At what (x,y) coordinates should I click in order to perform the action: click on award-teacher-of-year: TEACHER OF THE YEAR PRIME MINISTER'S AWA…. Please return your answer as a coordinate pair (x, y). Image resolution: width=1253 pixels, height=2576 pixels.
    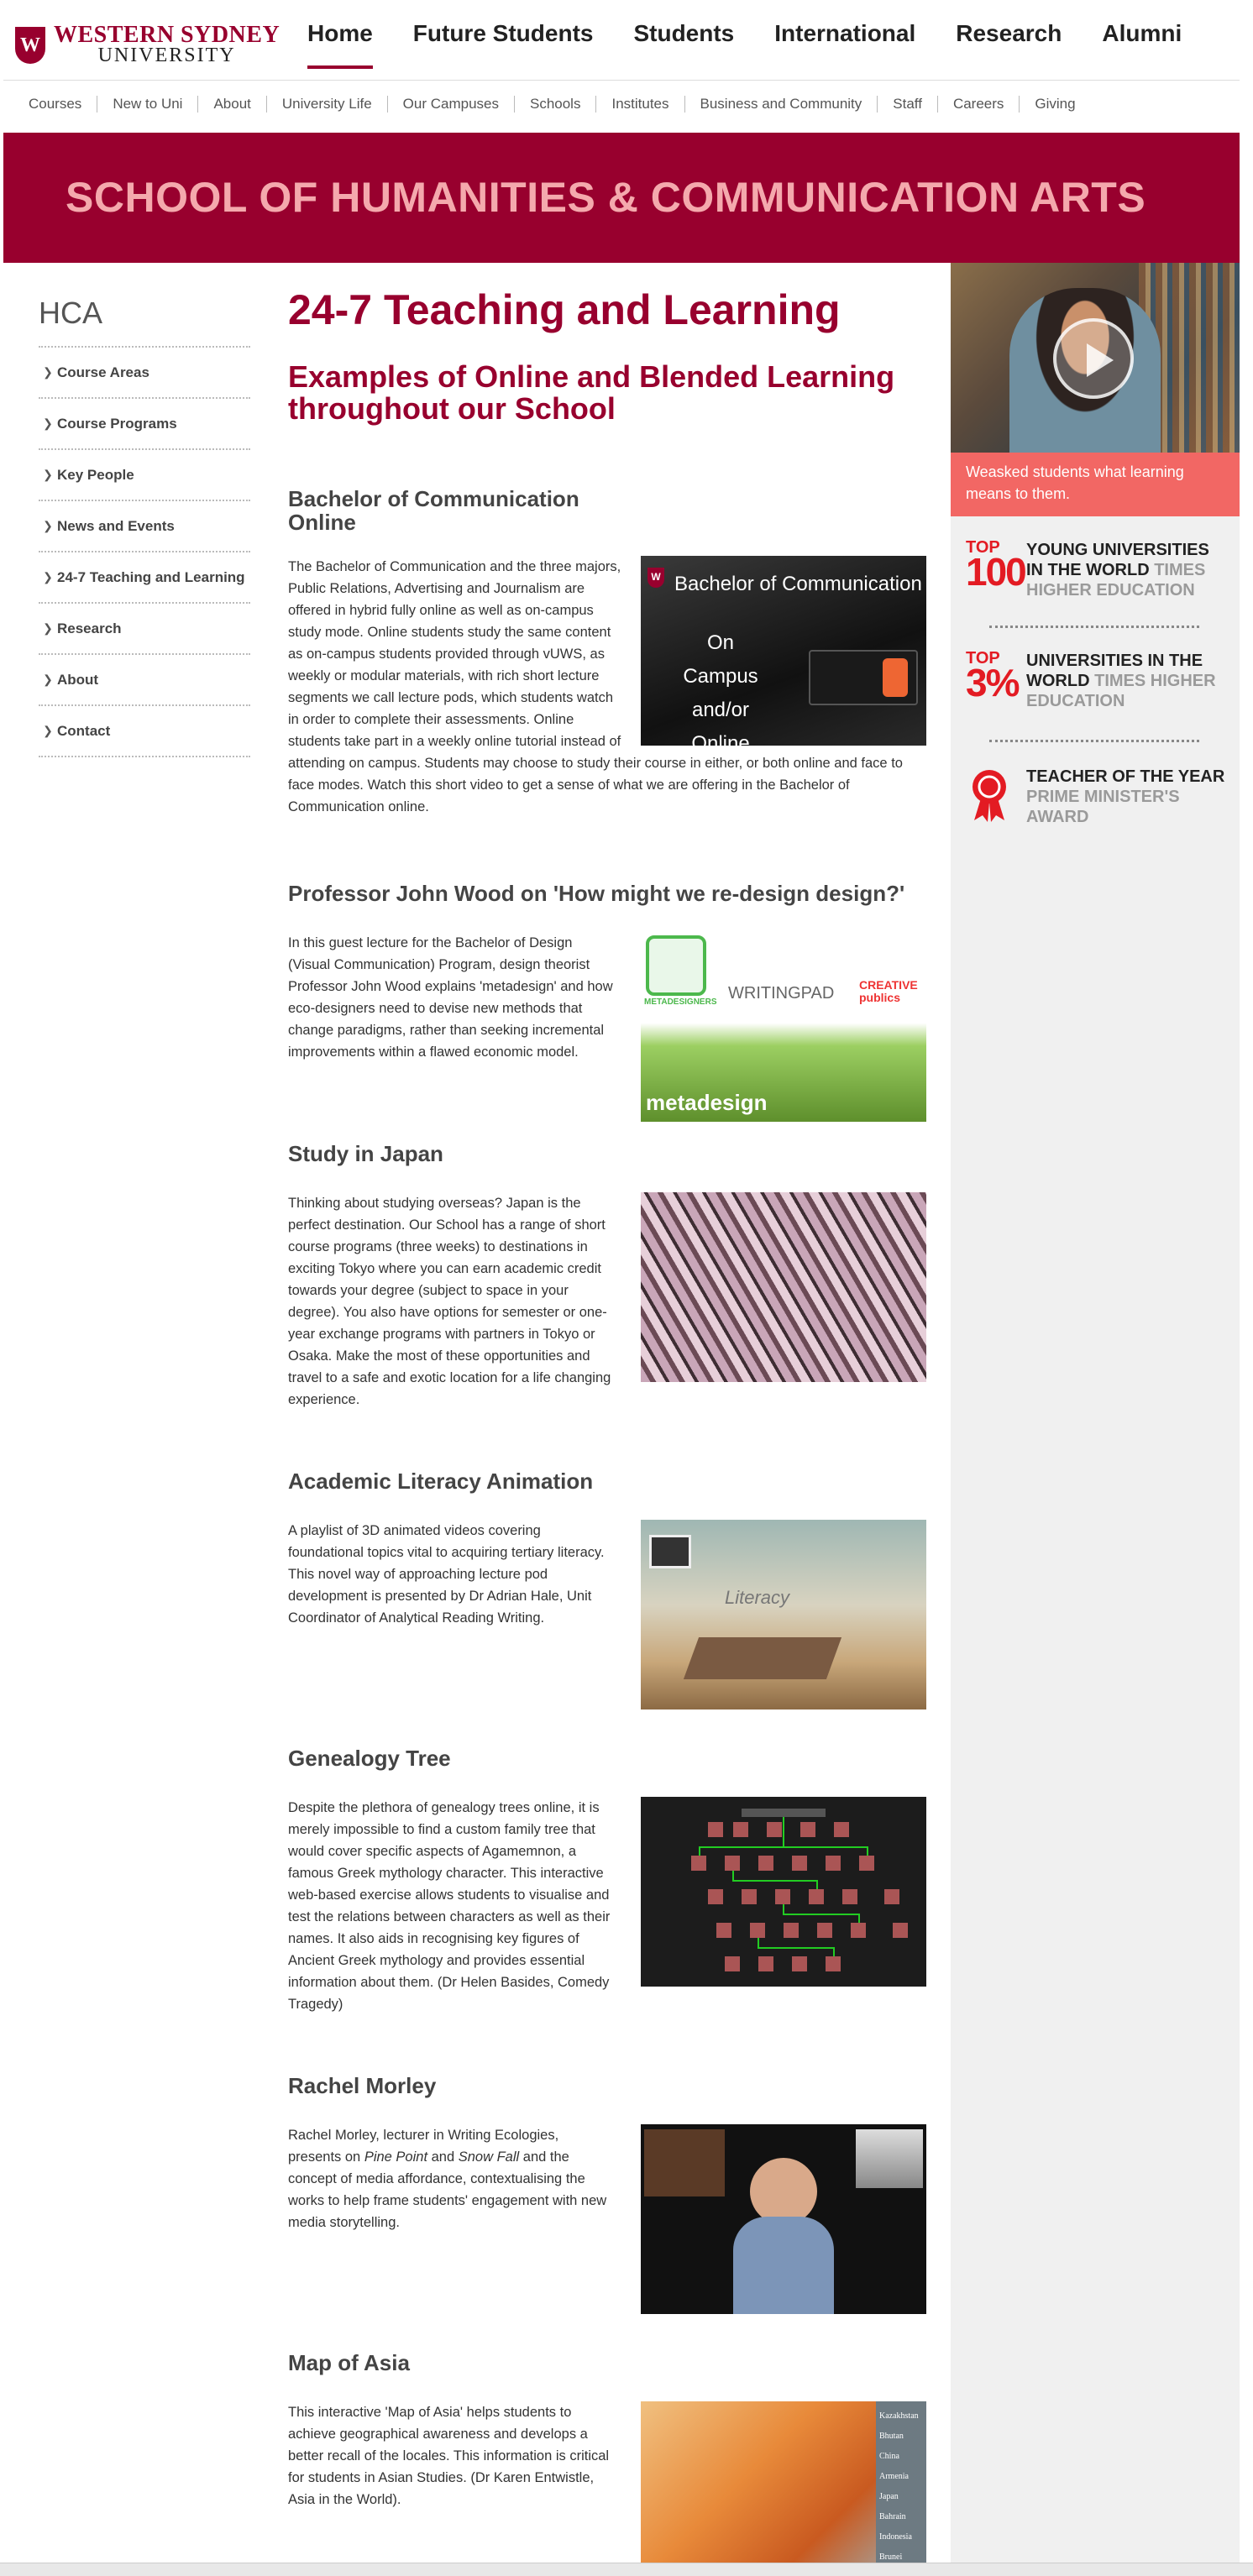
    Looking at the image, I should click on (1097, 797).